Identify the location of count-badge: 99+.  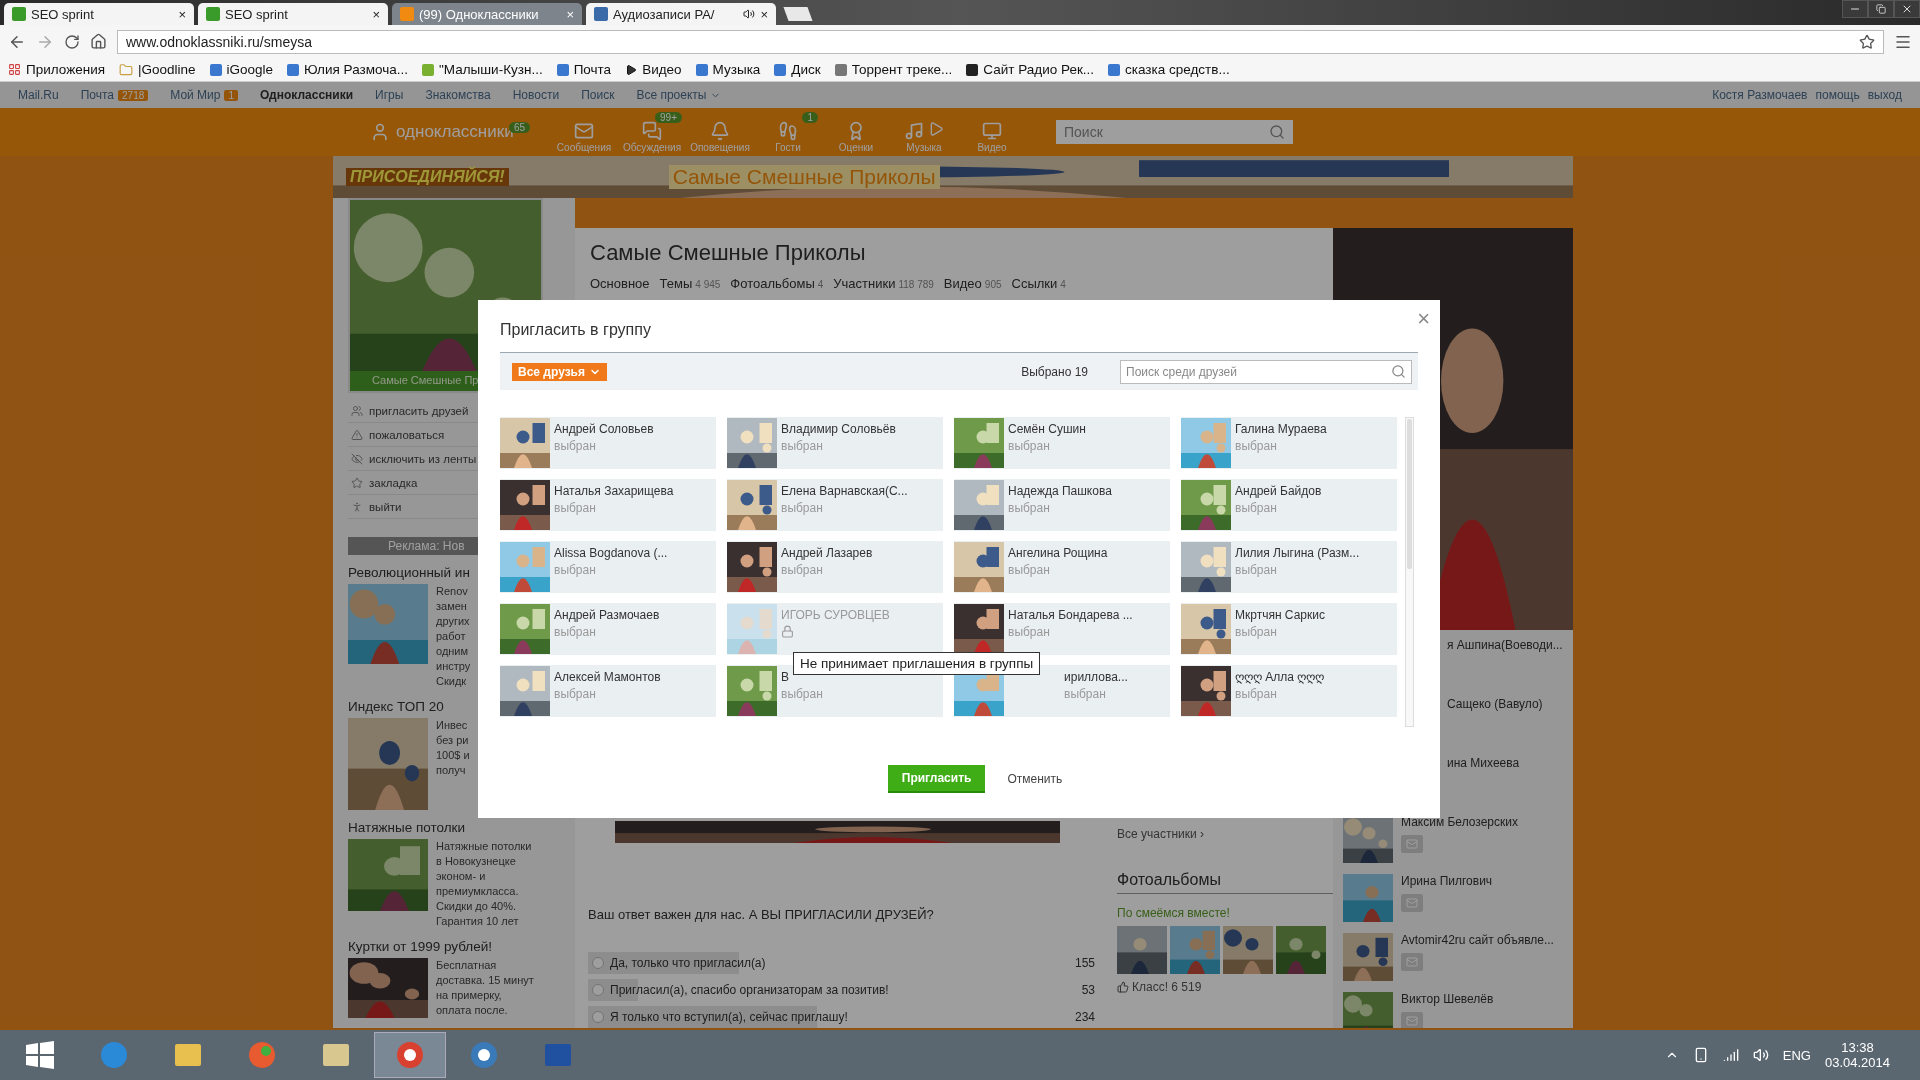
(668, 117).